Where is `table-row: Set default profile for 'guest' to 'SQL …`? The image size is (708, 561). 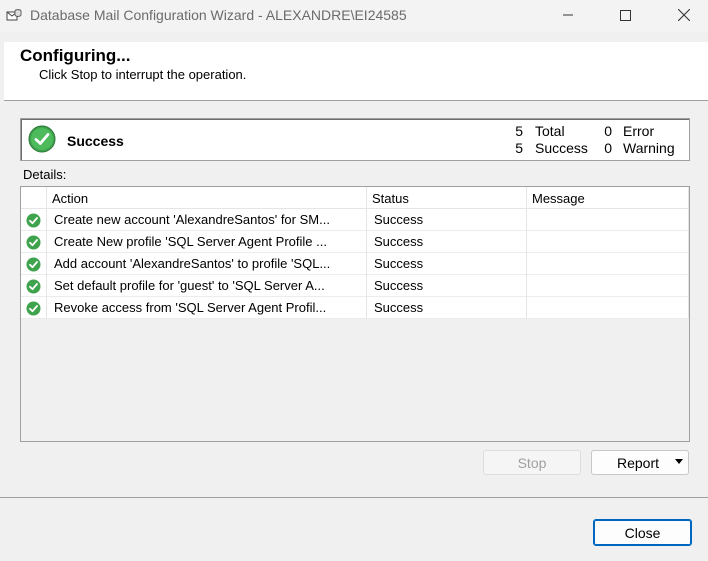
table-row: Set default profile for 'guest' to 'SQL … is located at coordinates (355, 286).